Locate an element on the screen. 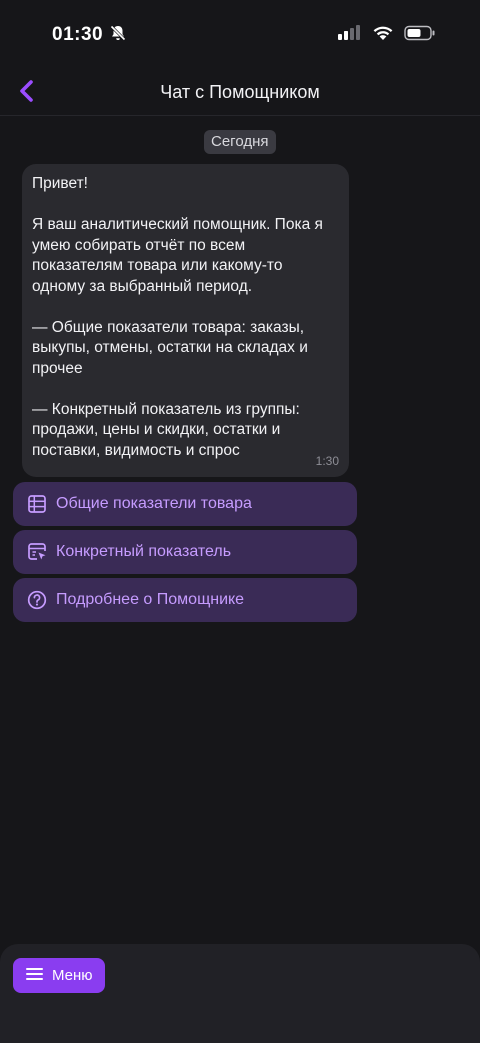 The height and width of the screenshot is (1043, 480). signal-icon is located at coordinates (350, 35).